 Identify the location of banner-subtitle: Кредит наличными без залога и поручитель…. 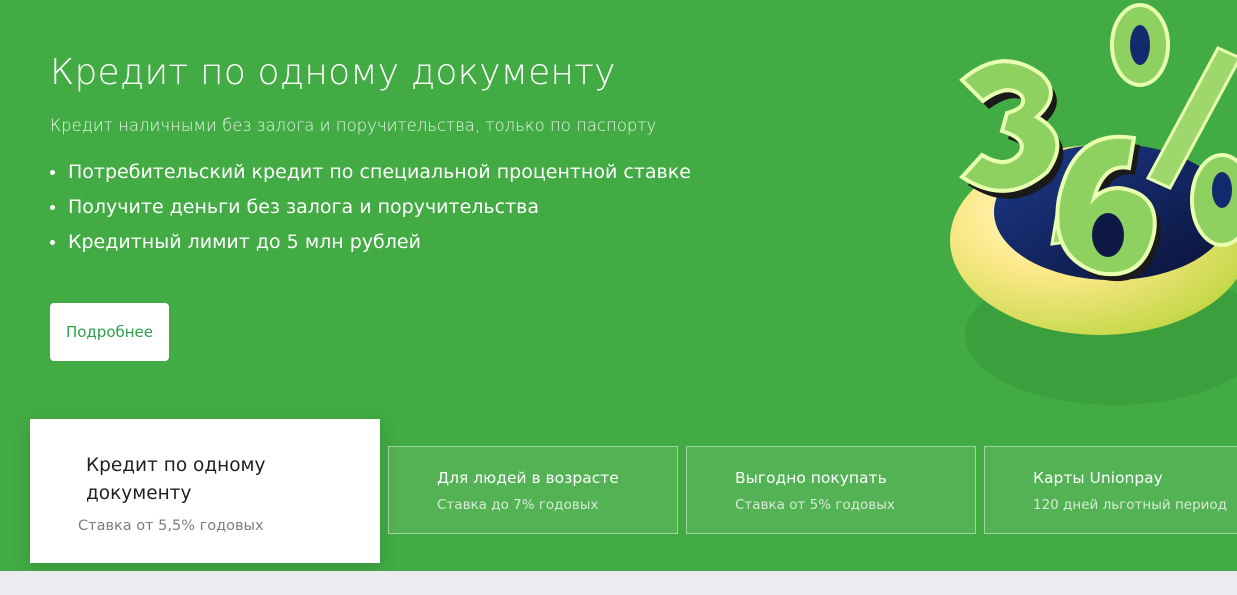
(353, 125).